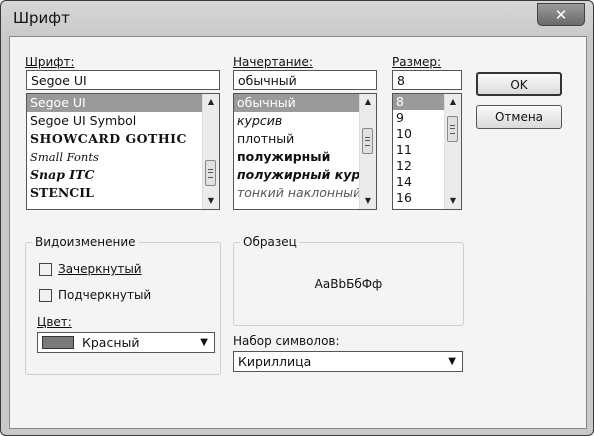 This screenshot has height=436, width=594. I want to click on underline-label: Подчеркнутый, so click(104, 295).